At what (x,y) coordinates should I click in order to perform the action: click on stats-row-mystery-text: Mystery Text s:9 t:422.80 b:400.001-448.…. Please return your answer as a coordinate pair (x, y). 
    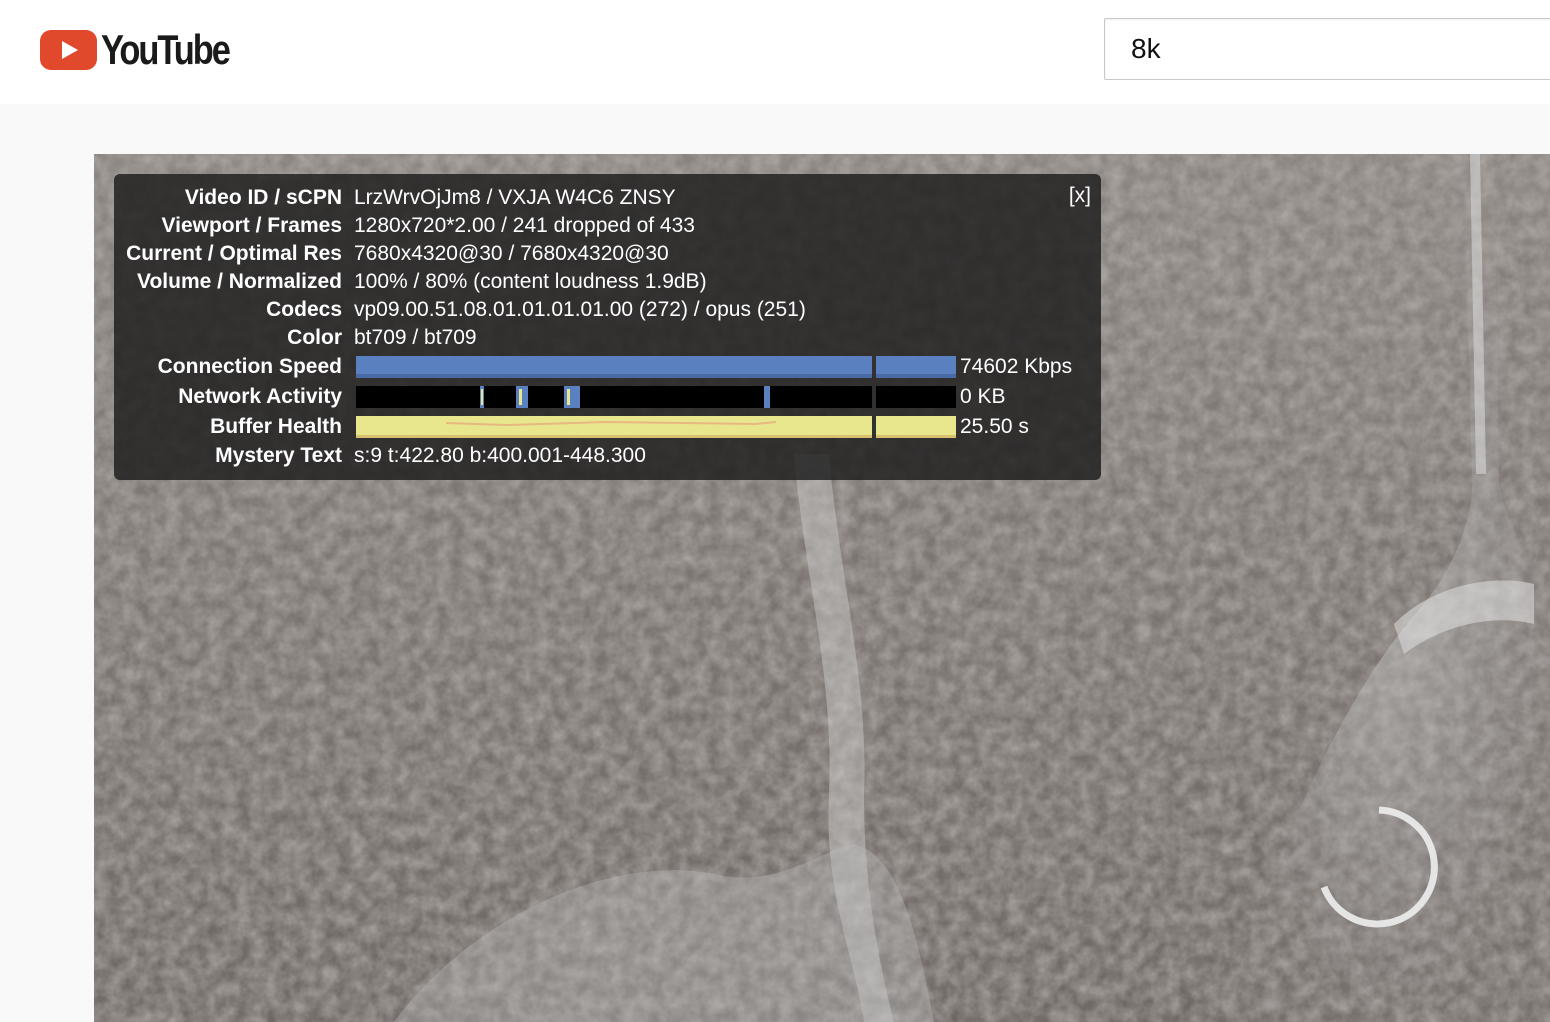
    Looking at the image, I should click on (607, 456).